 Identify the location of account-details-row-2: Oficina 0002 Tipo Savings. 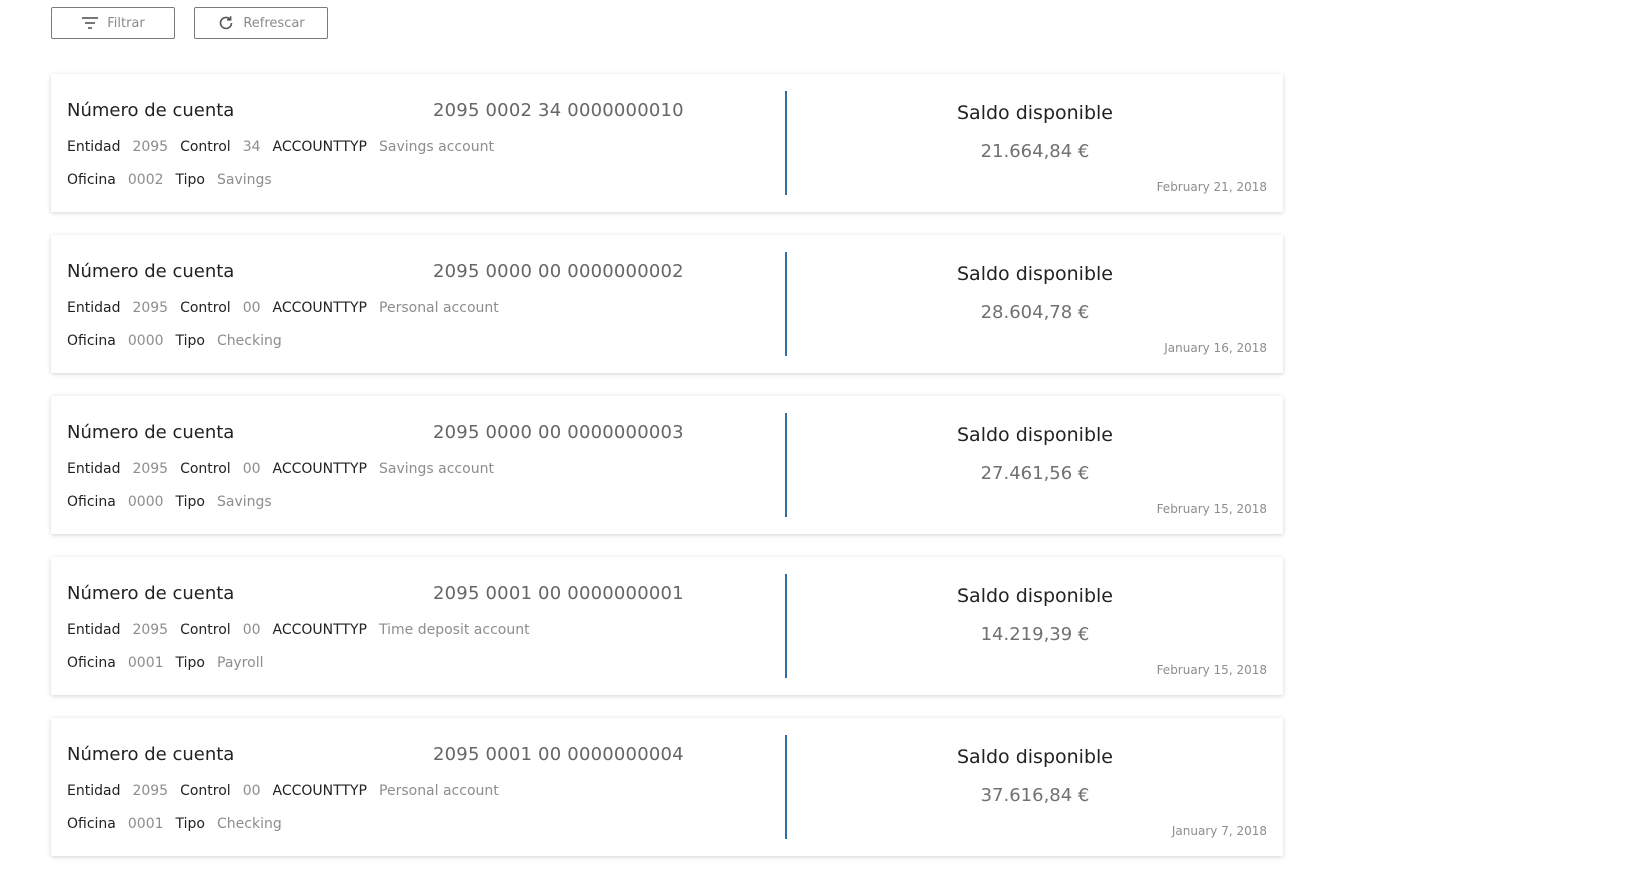
(175, 180).